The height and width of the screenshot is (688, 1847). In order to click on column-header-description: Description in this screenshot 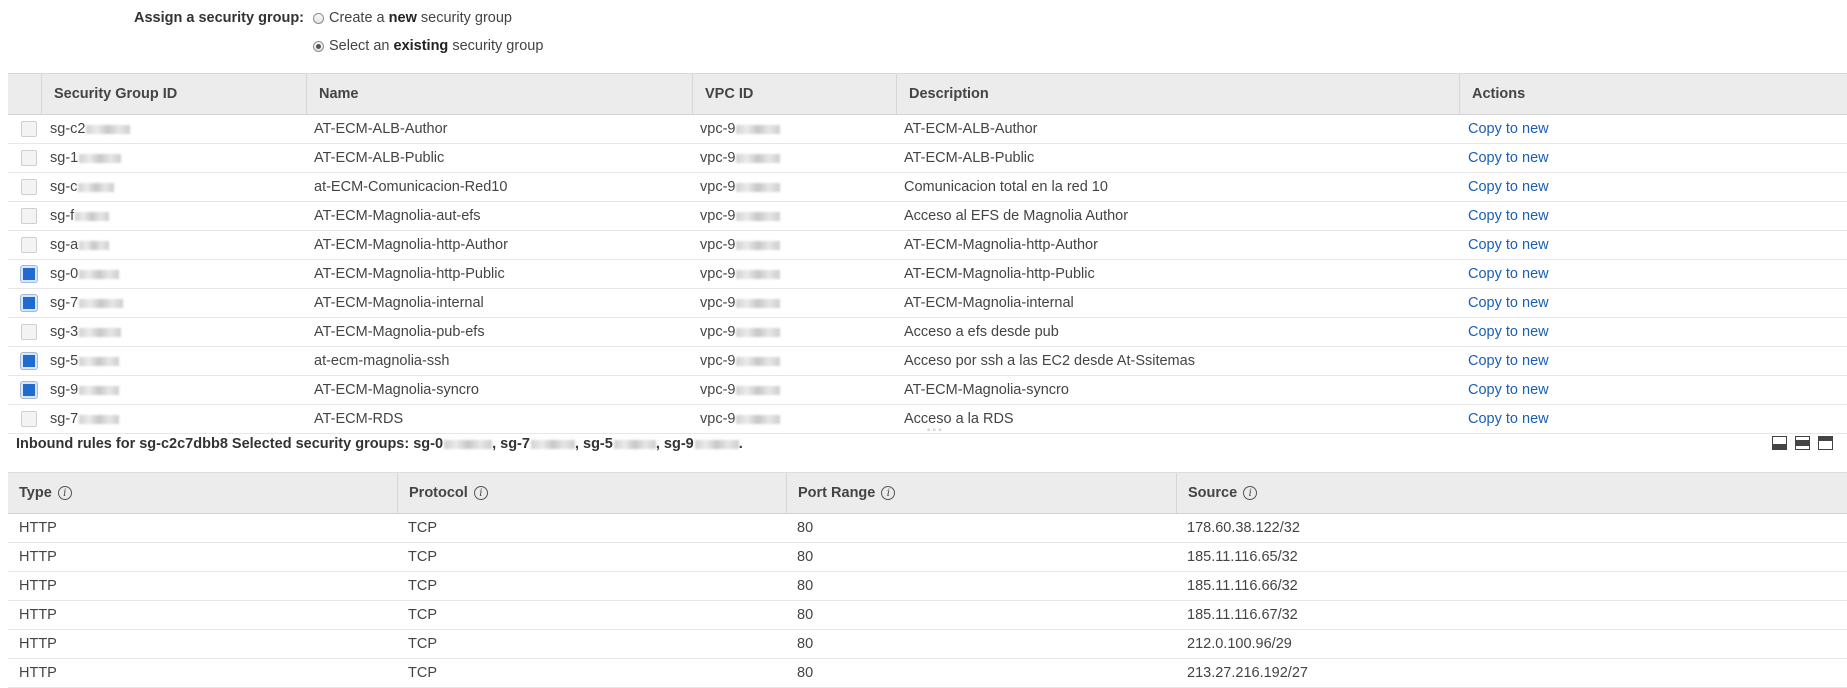, I will do `click(1177, 94)`.